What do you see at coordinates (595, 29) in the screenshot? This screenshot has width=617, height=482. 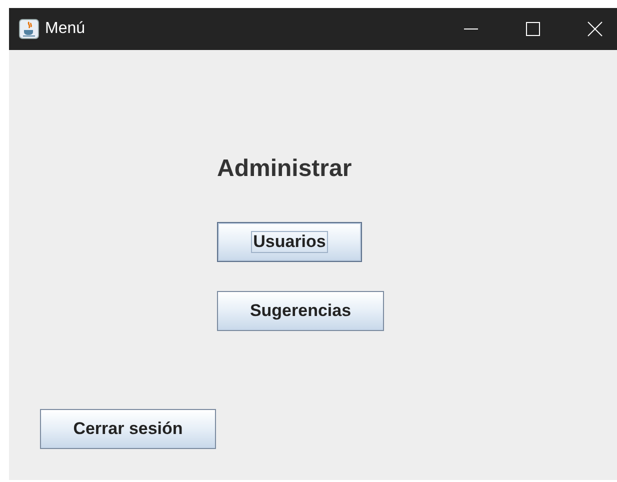 I see `close-icon` at bounding box center [595, 29].